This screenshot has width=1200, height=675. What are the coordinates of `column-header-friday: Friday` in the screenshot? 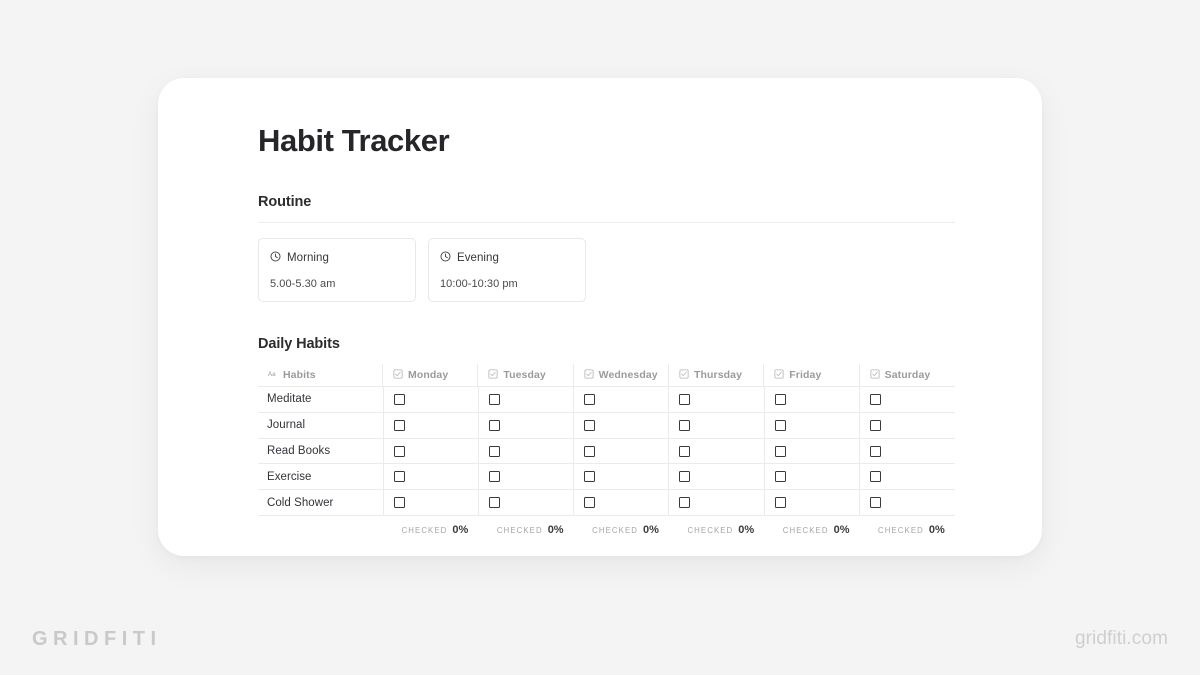 It's located at (811, 376).